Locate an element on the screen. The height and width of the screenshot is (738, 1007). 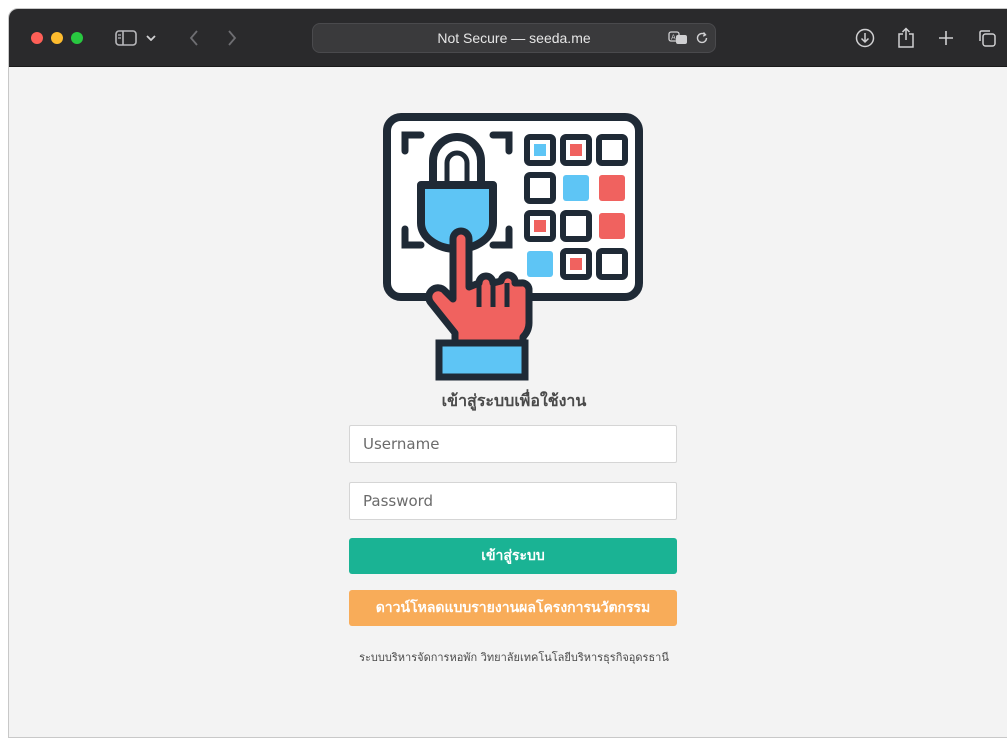
new-tab-icon is located at coordinates (946, 38).